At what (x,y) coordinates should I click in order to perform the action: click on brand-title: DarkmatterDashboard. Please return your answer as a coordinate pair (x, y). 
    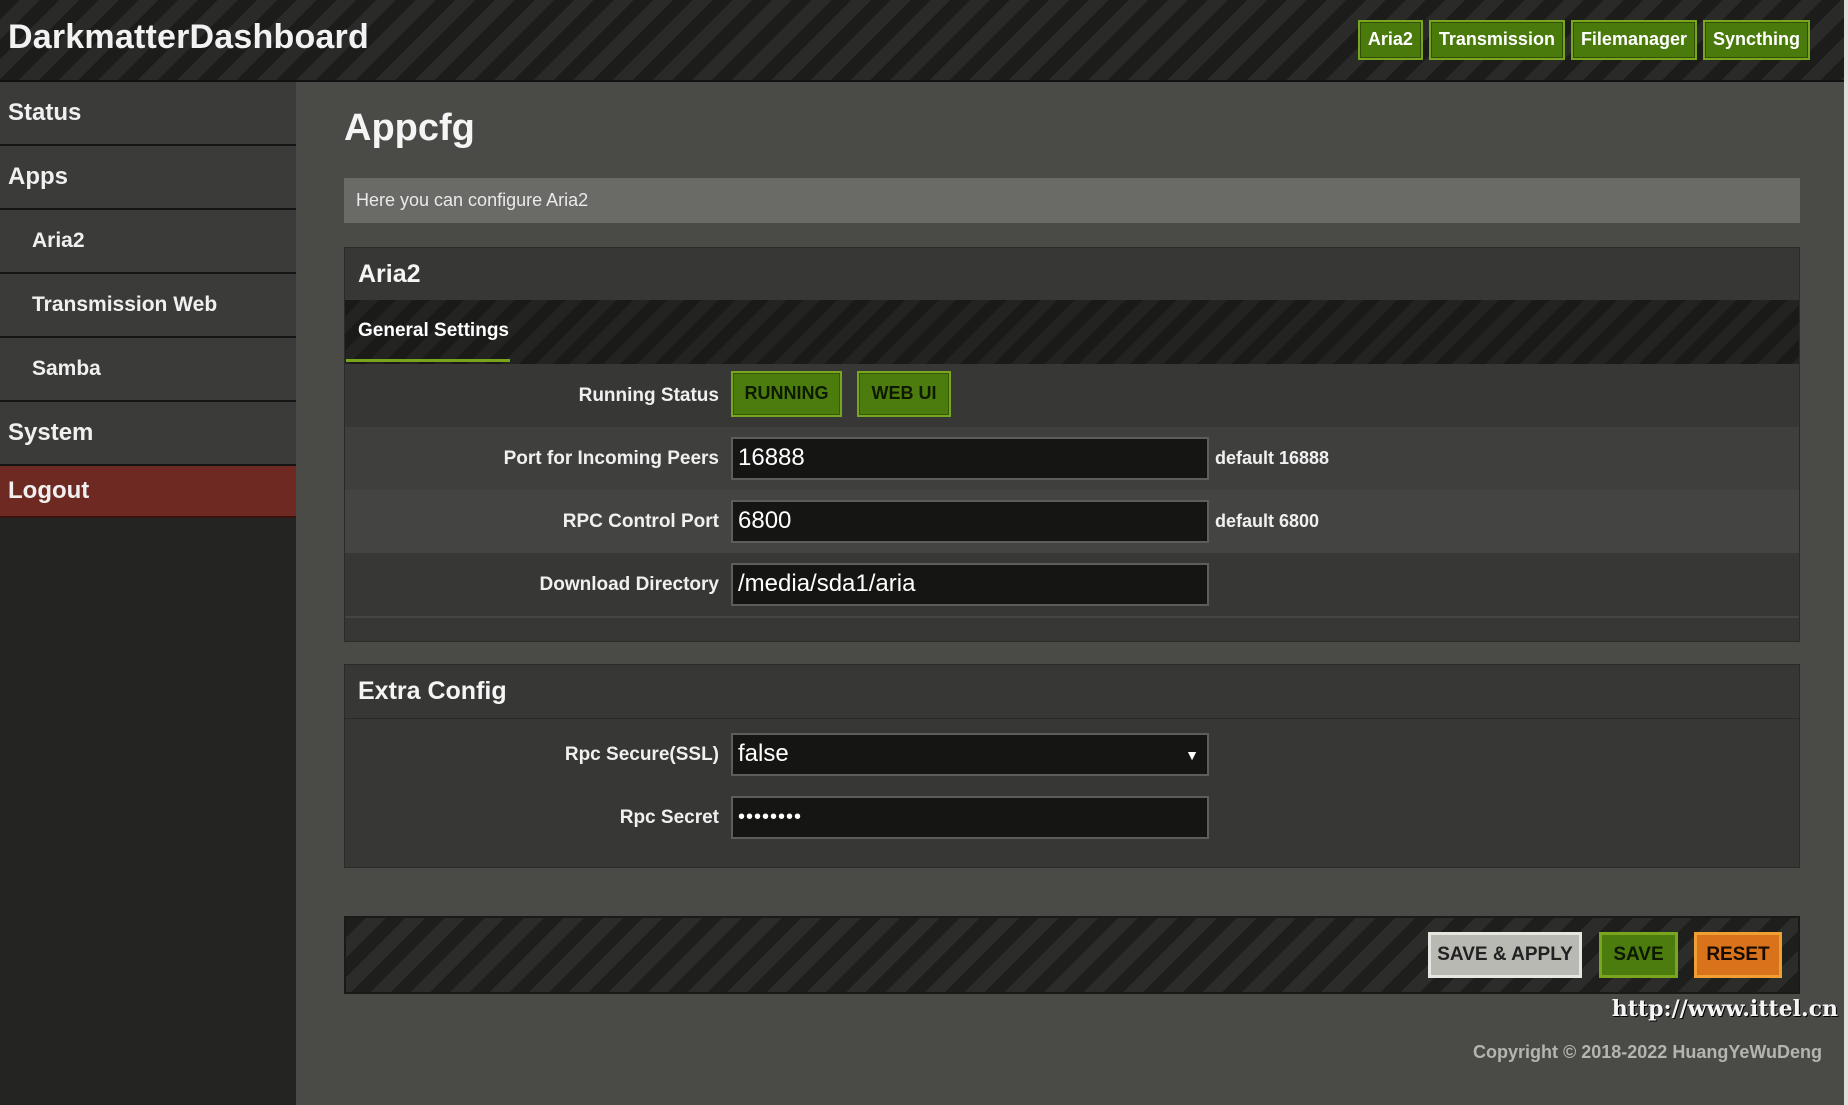
    Looking at the image, I should click on (188, 37).